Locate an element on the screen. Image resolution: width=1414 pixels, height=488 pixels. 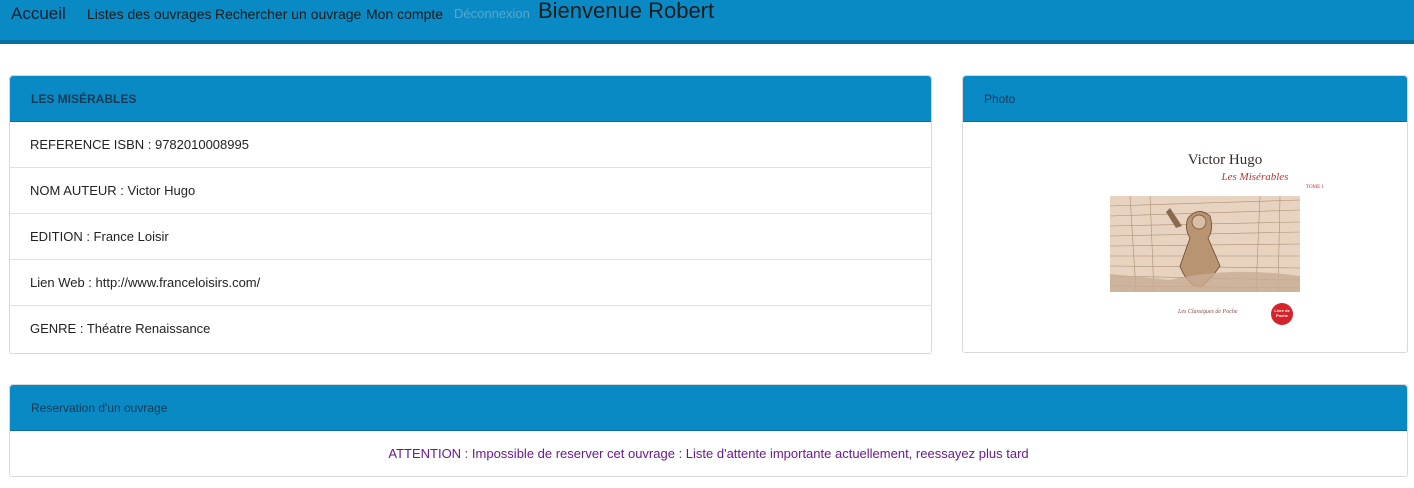
nav-home-link: Accueil is located at coordinates (38, 14).